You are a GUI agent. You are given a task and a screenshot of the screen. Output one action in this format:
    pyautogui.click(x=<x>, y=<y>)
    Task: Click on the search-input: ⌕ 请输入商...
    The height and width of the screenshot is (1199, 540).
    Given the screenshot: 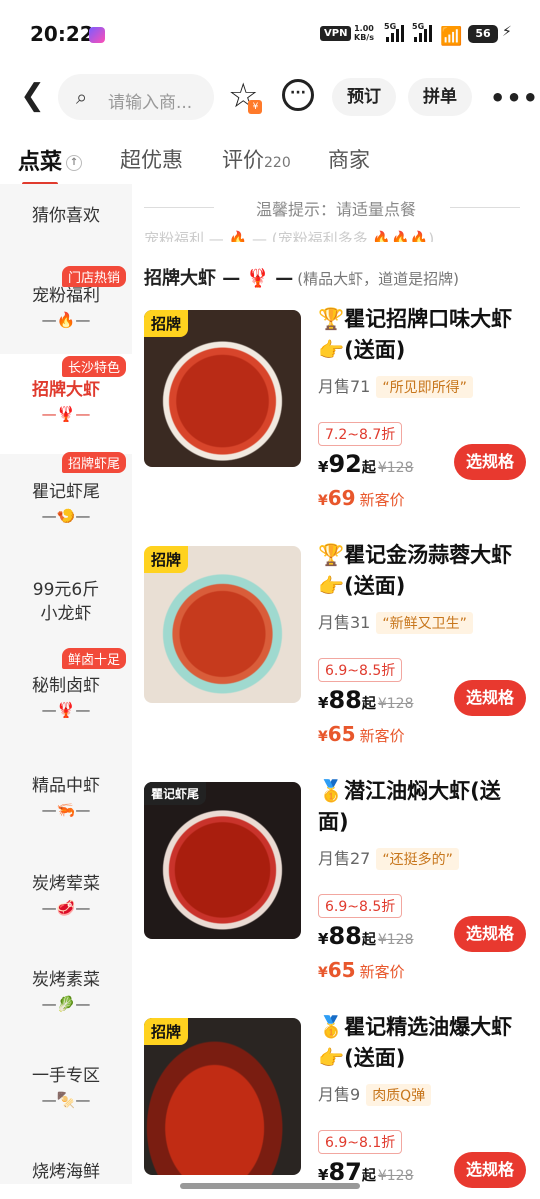 What is the action you would take?
    pyautogui.click(x=136, y=97)
    